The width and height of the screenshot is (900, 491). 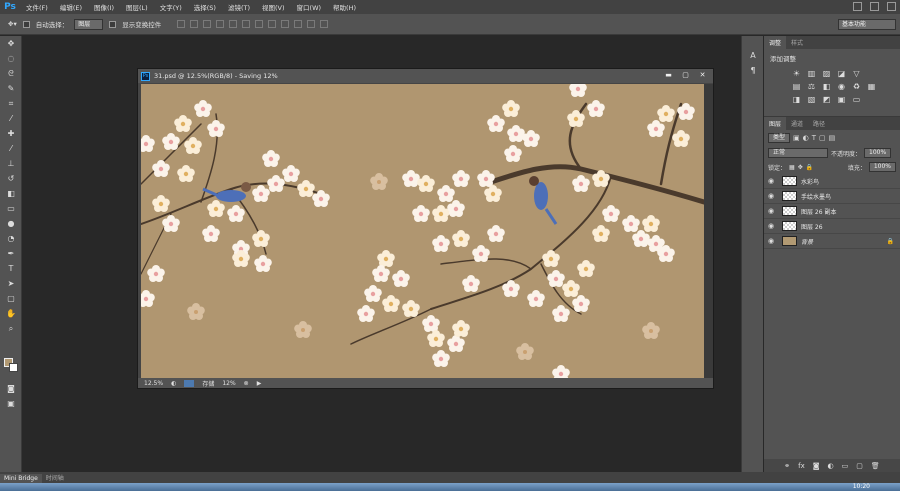 What do you see at coordinates (841, 99) in the screenshot?
I see `selective-color-icon: ▣` at bounding box center [841, 99].